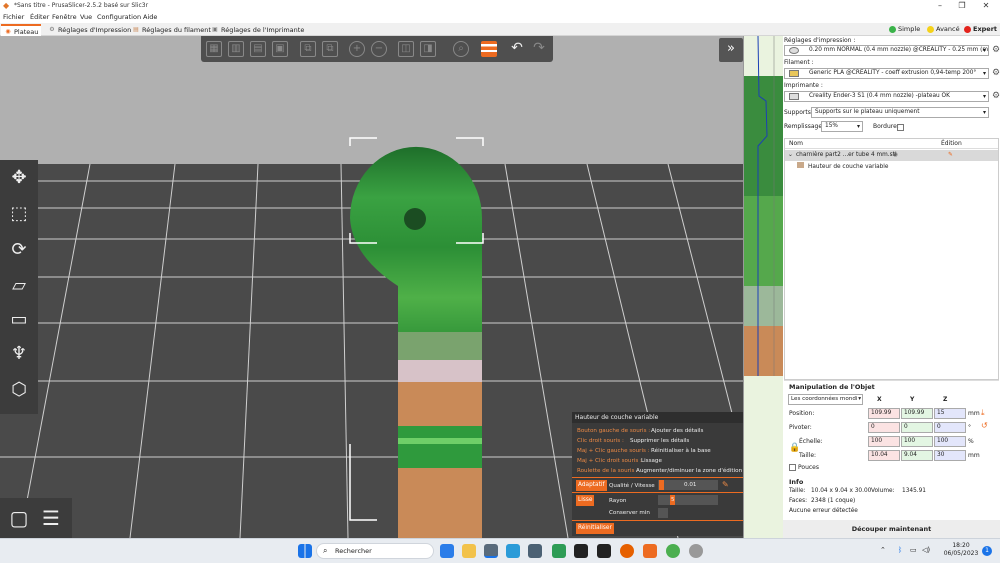  Describe the element at coordinates (535, 551) in the screenshot. I see `calculator-icon` at that location.